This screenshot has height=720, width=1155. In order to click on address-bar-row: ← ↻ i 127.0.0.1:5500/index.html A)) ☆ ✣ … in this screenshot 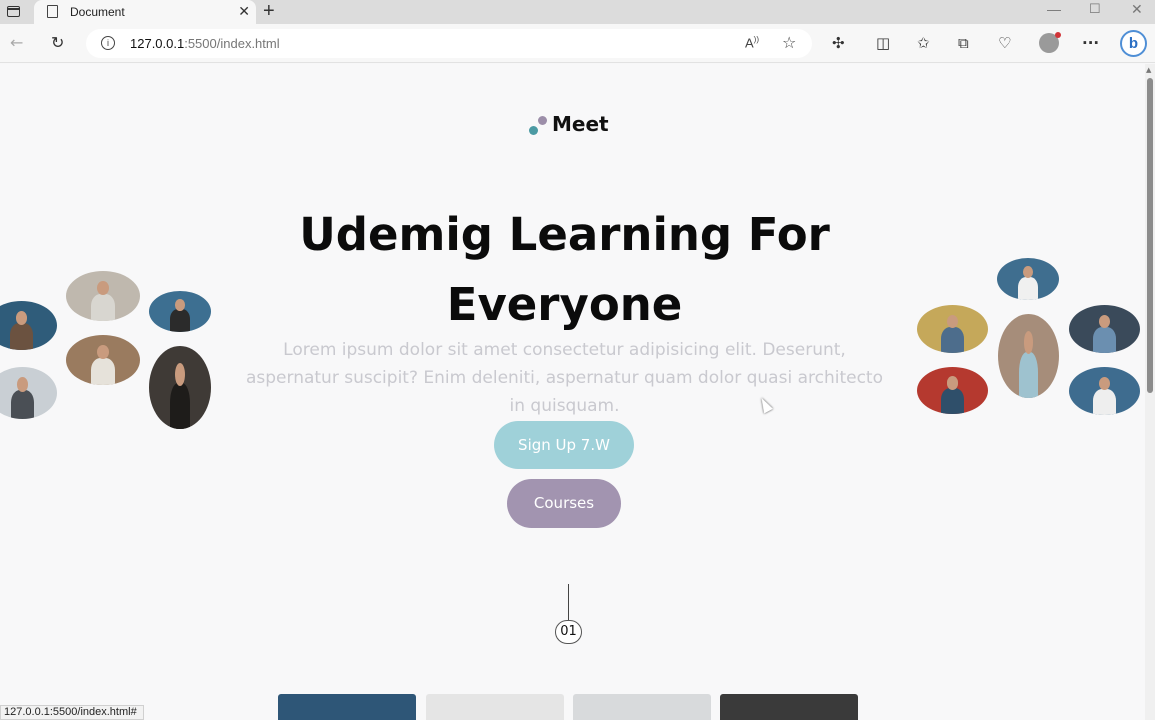, I will do `click(577, 43)`.